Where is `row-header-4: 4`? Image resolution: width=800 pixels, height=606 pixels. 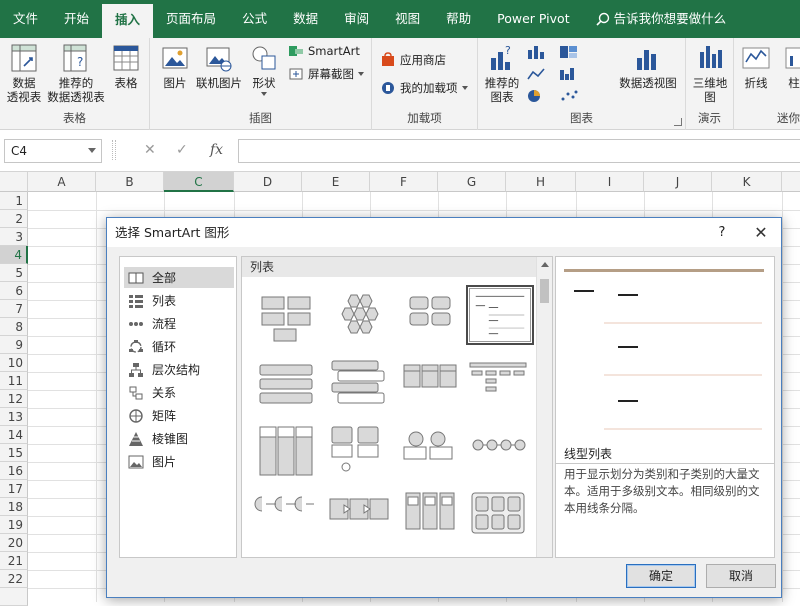 row-header-4: 4 is located at coordinates (14, 255).